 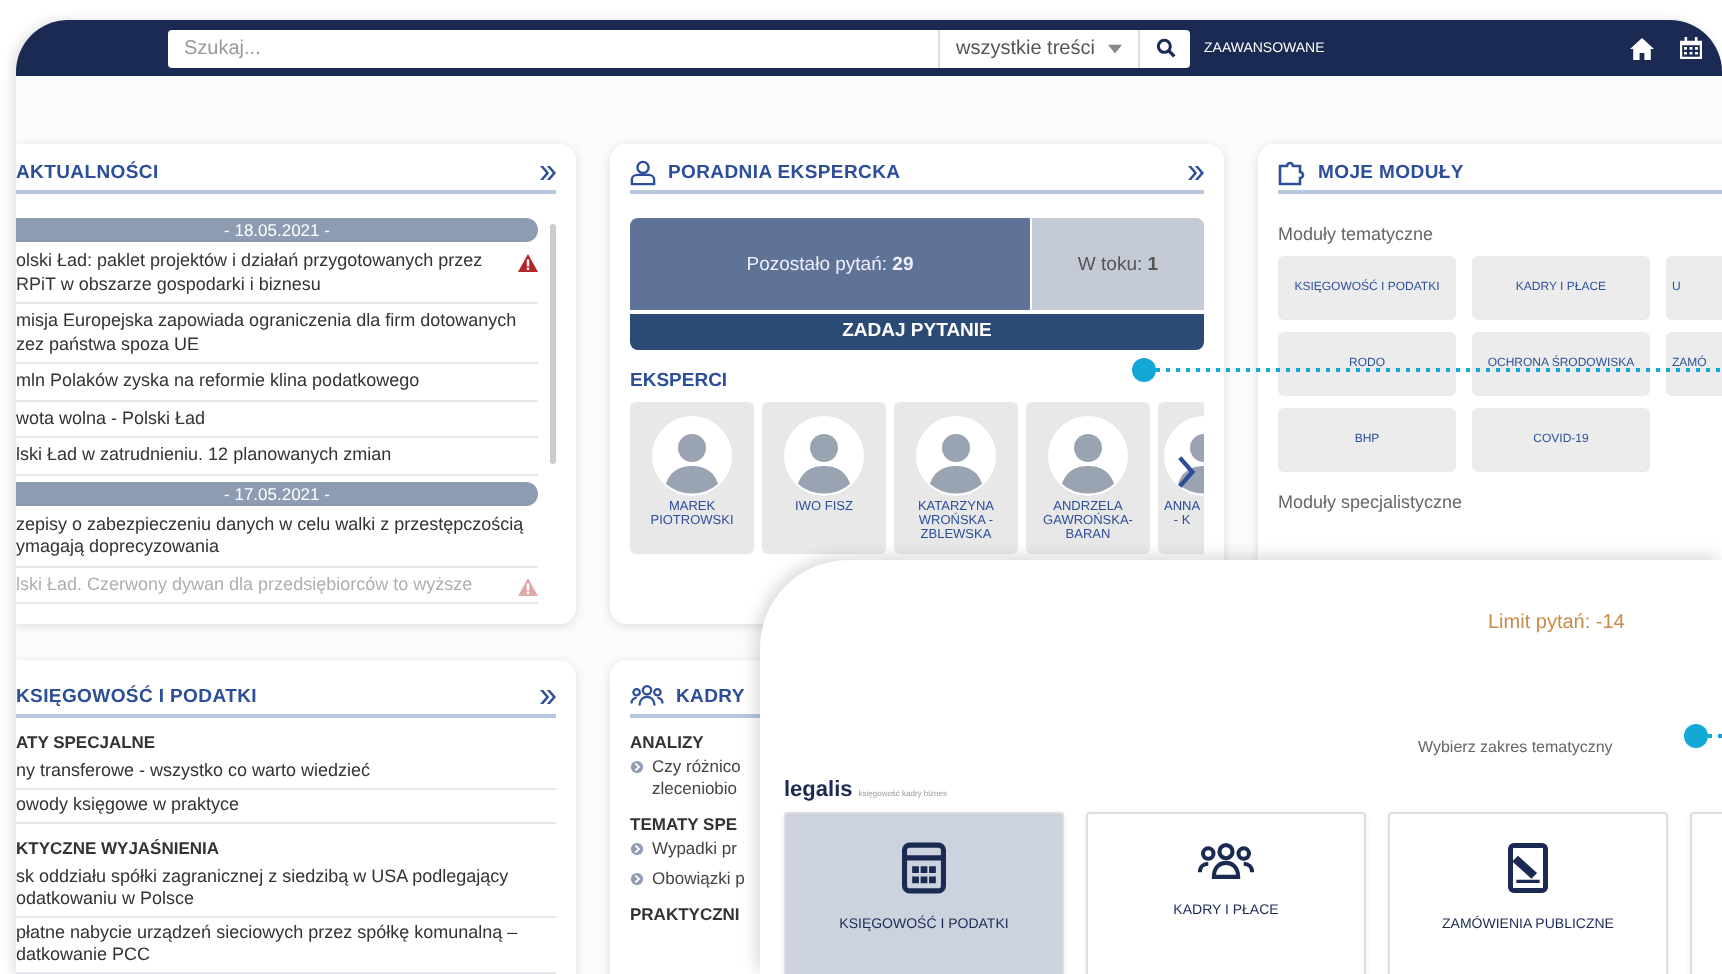 I want to click on ask-question-button: ZADAJ PYTANIE, so click(x=917, y=331).